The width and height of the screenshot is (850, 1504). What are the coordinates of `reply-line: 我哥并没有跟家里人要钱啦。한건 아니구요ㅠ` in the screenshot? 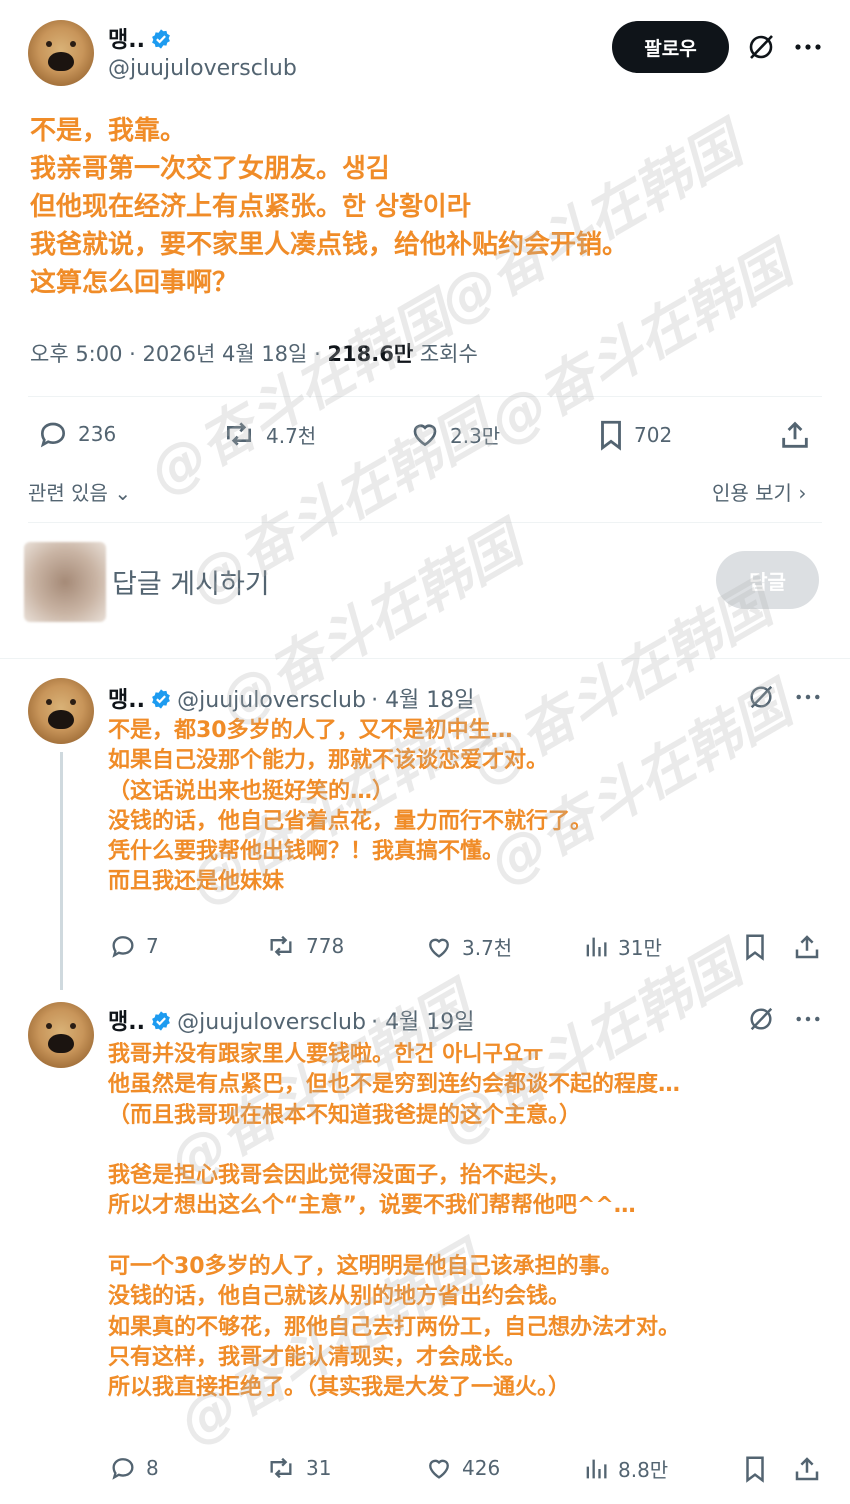 It's located at (326, 1054).